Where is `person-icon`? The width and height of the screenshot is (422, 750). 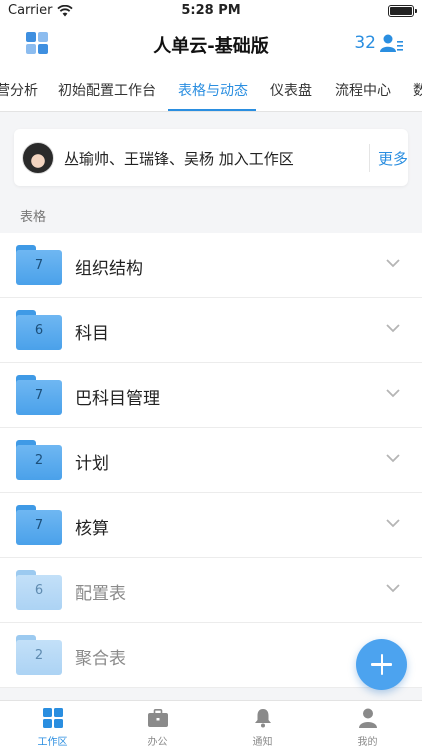 person-icon is located at coordinates (367, 718).